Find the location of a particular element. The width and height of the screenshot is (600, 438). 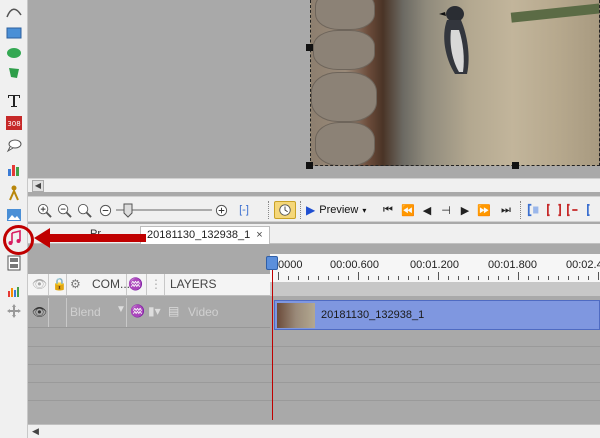

ellipse-tool-icon is located at coordinates (14, 53).